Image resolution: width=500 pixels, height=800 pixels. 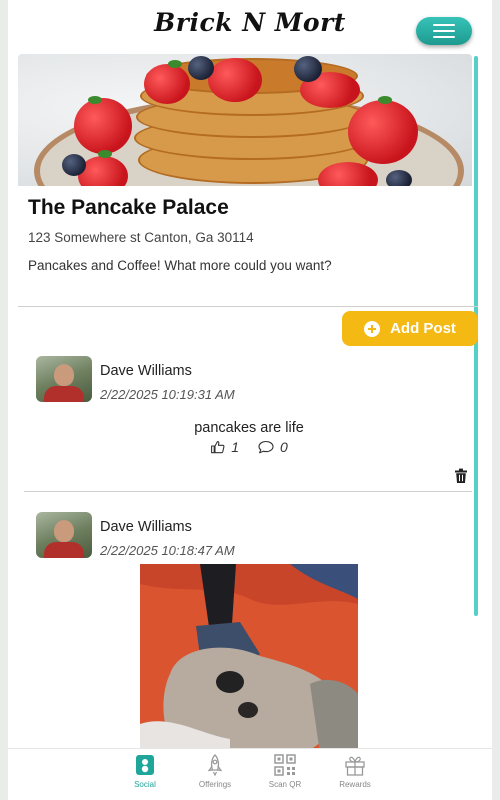 What do you see at coordinates (250, 24) in the screenshot?
I see `app-header: Brick N Mort` at bounding box center [250, 24].